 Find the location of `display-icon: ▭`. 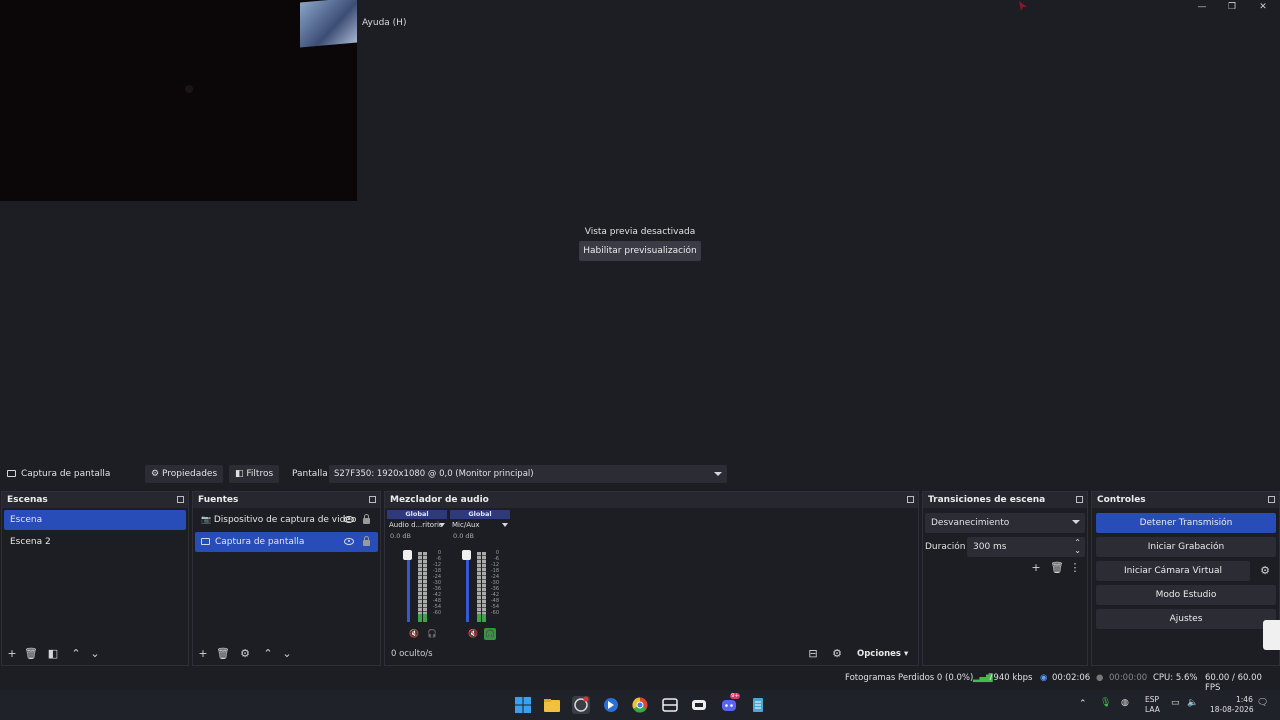

display-icon: ▭ is located at coordinates (1175, 703).